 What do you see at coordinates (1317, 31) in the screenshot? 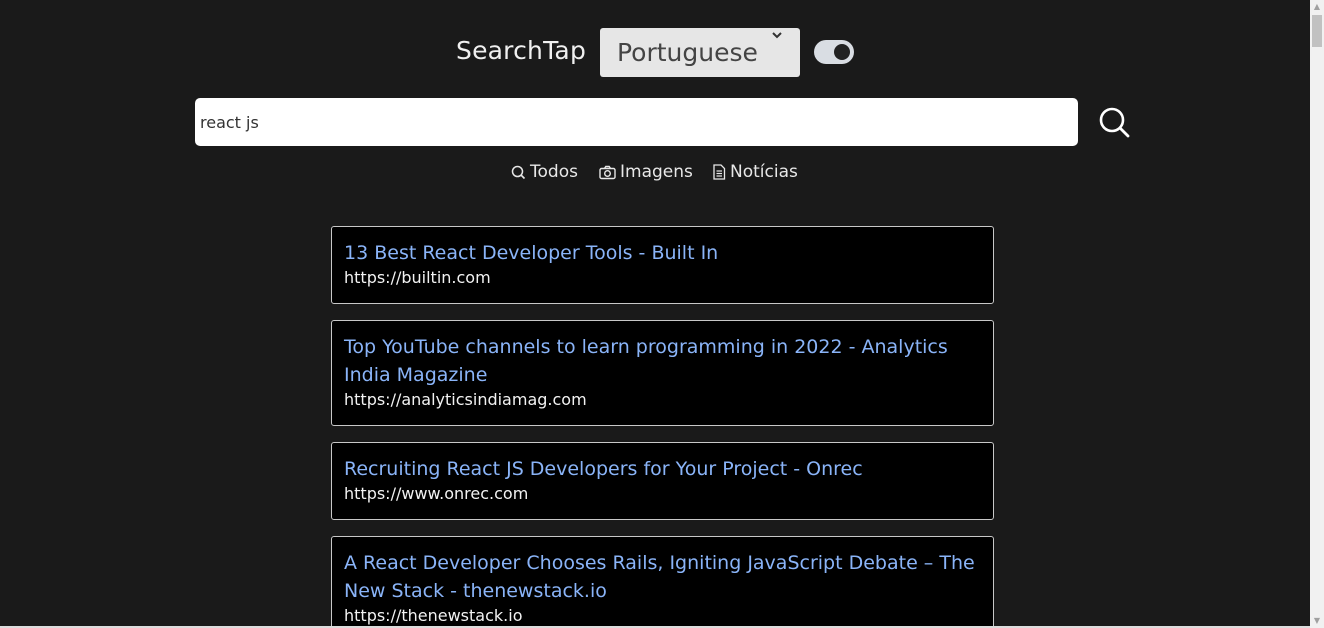
I see `scrollbar-thumb` at bounding box center [1317, 31].